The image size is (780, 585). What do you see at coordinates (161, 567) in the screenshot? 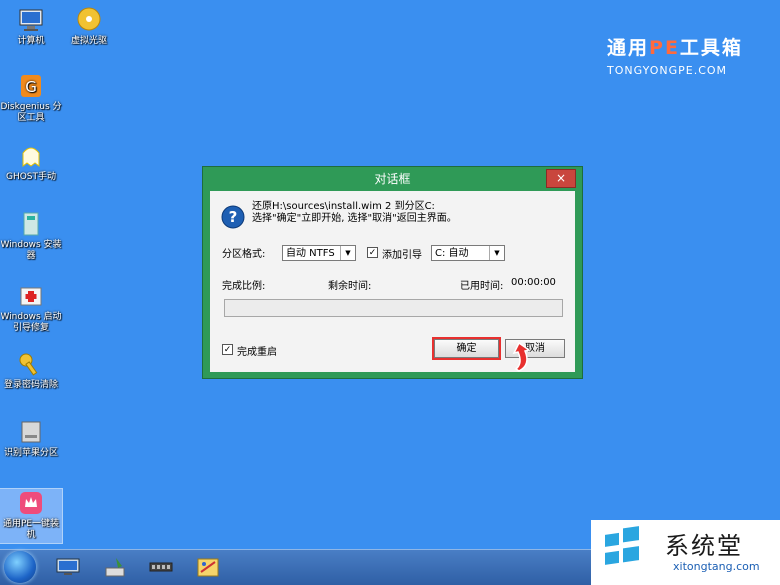
I see `memory-chip-icon` at bounding box center [161, 567].